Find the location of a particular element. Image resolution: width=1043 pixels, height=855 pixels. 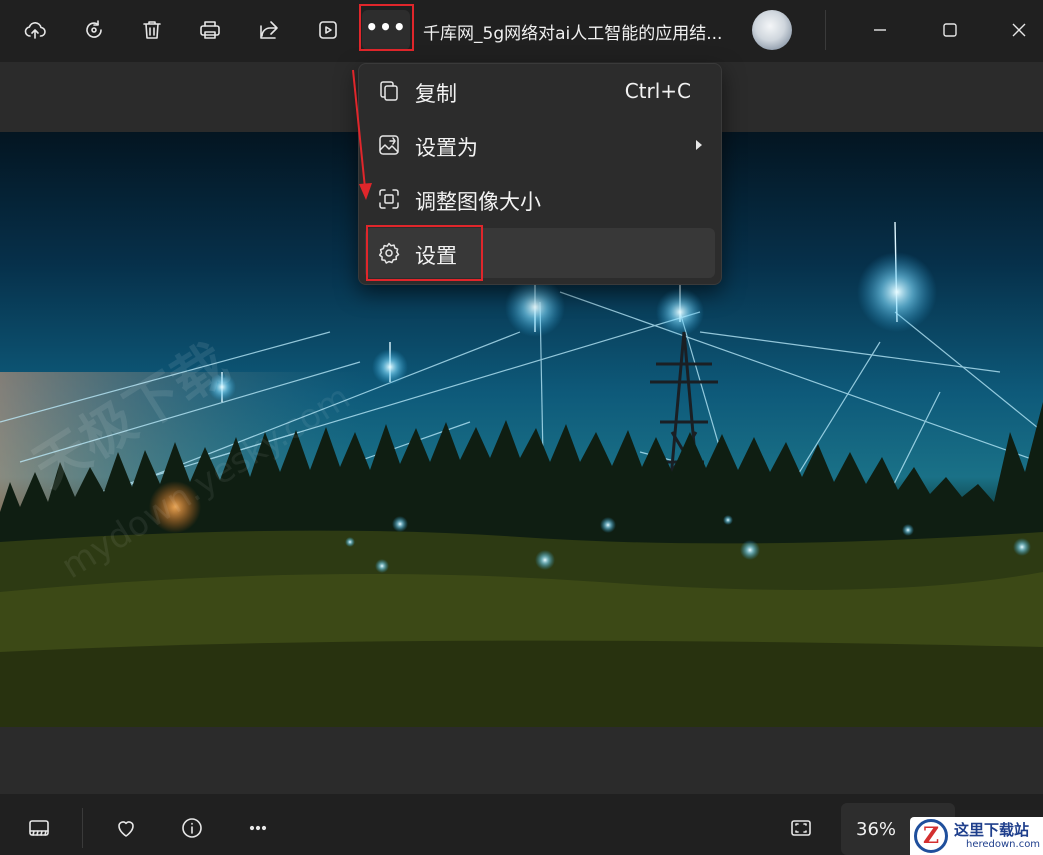

menu-item-settings: 设置 is located at coordinates (540, 253).